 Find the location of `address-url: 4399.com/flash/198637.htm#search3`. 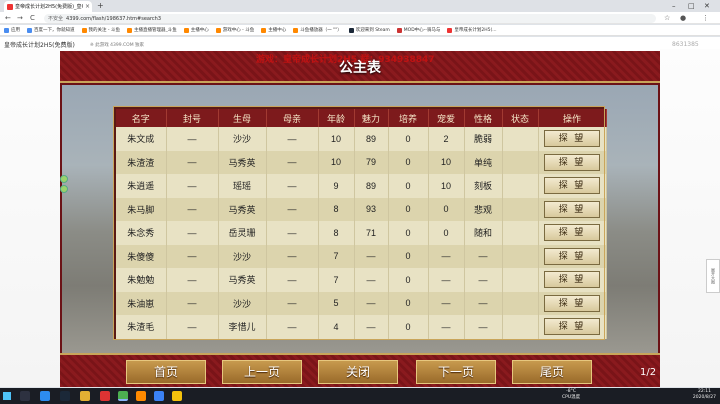

address-url: 4399.com/flash/198637.htm#search3 is located at coordinates (113, 19).